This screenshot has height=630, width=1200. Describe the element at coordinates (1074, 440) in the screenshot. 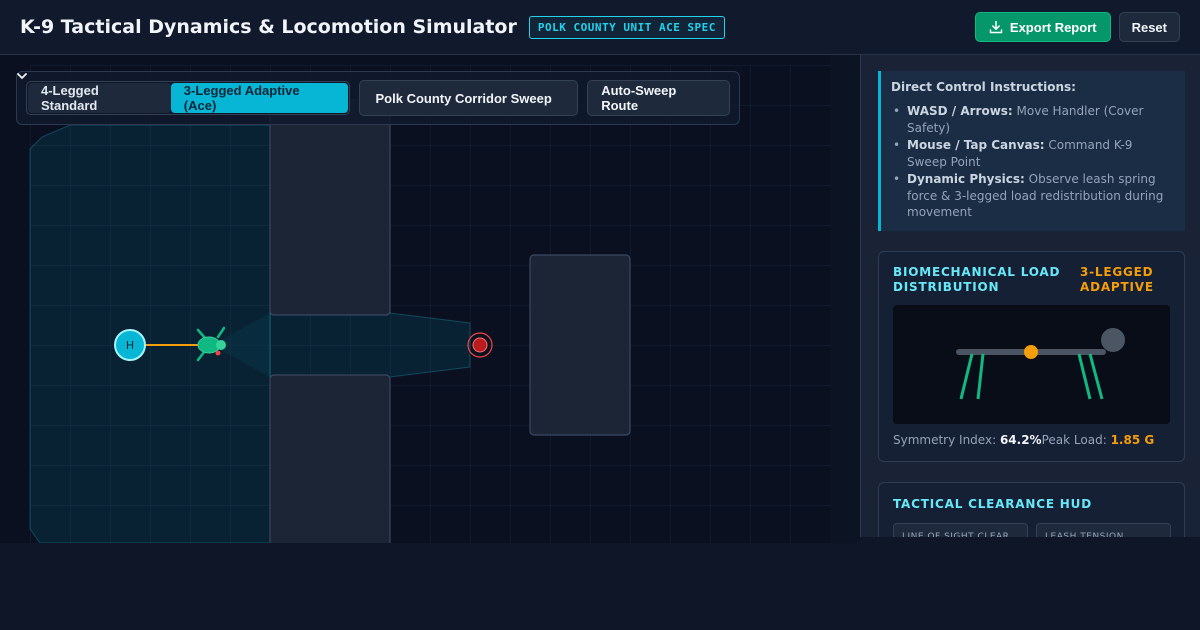

I see `peak-load-label: Peak Load:` at that location.